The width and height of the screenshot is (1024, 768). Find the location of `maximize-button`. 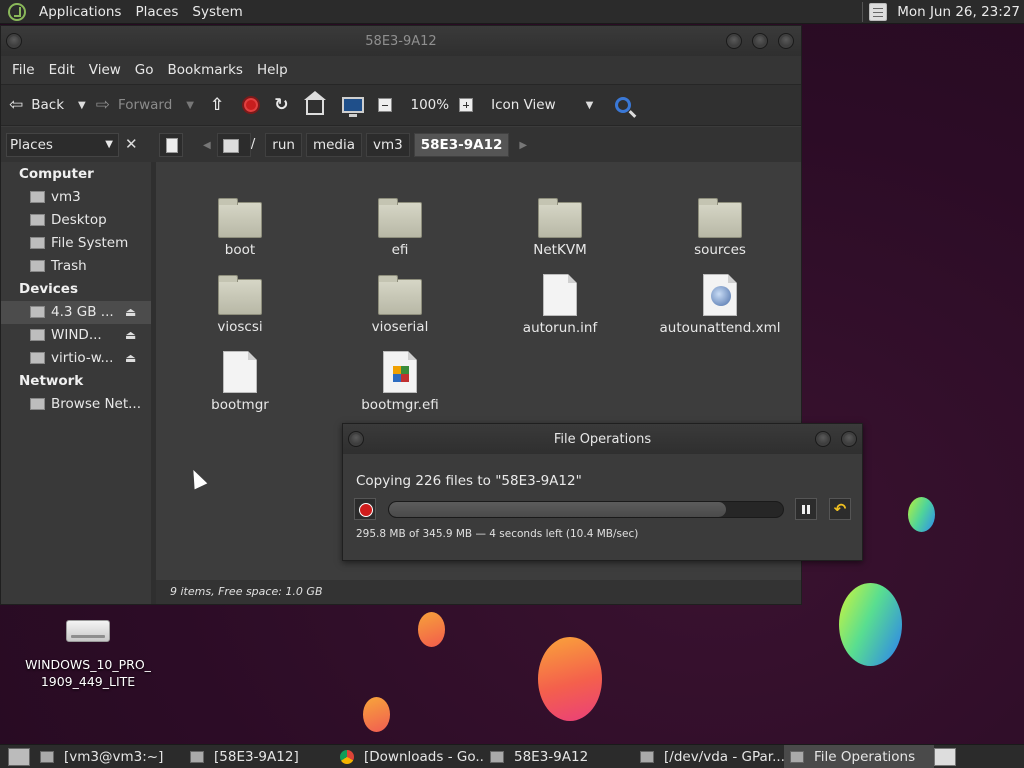

maximize-button is located at coordinates (760, 41).